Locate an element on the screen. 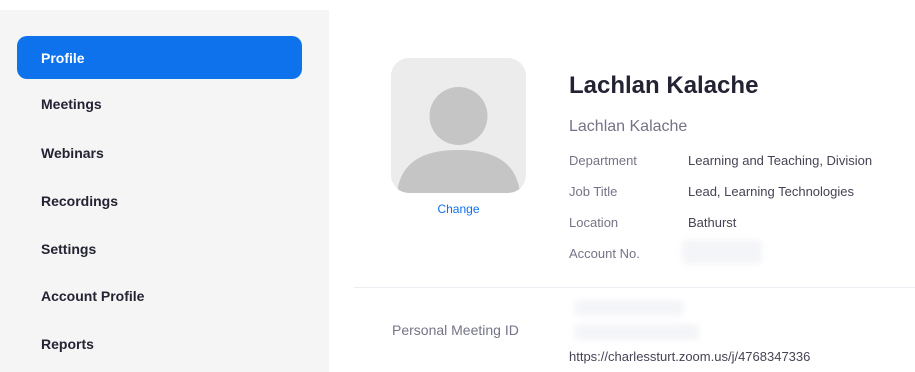  sidebar-item-label: Account Profile is located at coordinates (93, 295).